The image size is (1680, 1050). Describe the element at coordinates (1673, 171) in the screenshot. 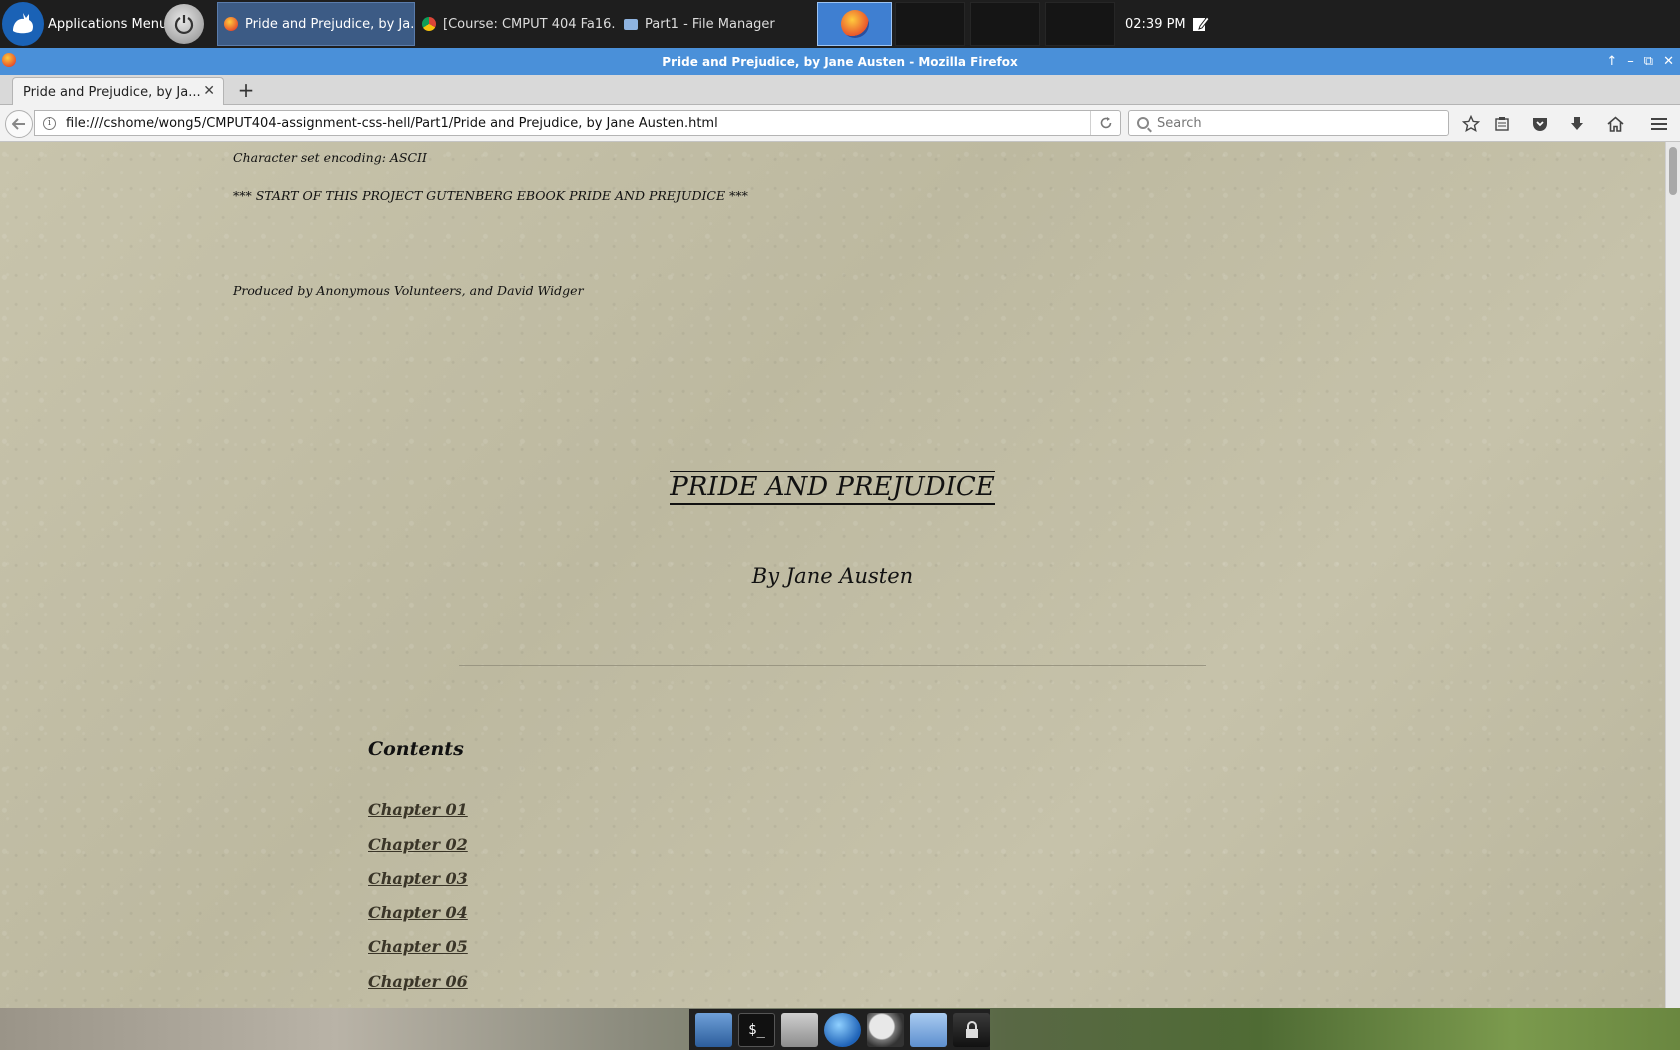

I see `scrollbar-thumb` at that location.